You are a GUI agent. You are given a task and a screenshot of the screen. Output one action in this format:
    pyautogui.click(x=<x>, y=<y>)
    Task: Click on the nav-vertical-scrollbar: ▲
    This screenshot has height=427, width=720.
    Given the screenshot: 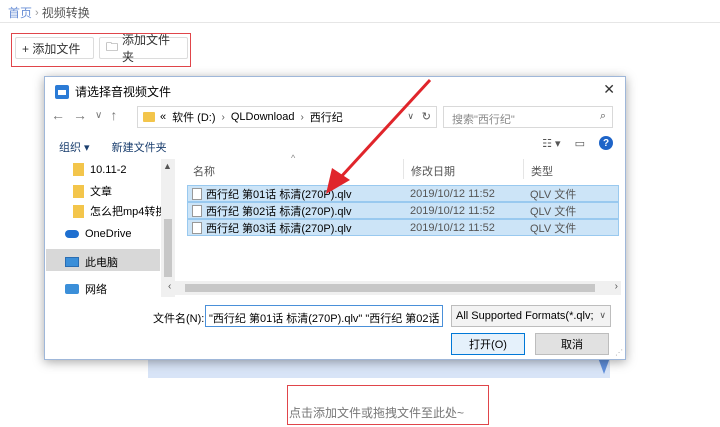 What is the action you would take?
    pyautogui.click(x=168, y=228)
    